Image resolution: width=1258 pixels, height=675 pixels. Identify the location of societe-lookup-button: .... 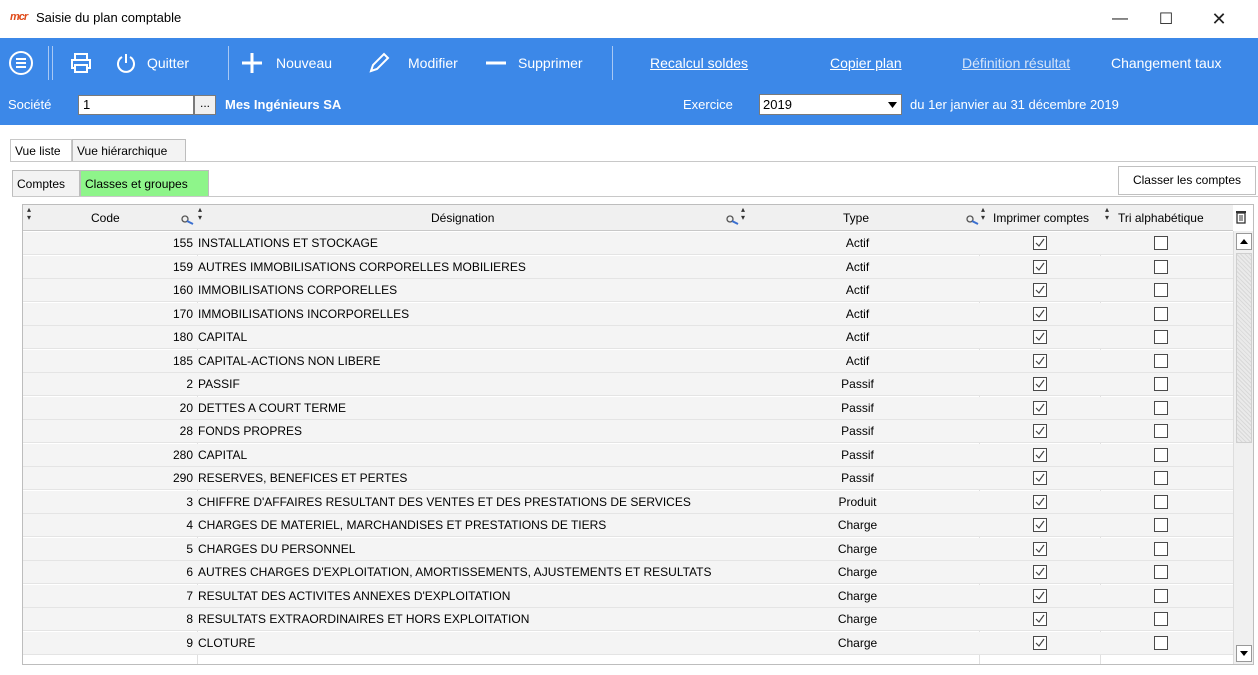
(205, 105).